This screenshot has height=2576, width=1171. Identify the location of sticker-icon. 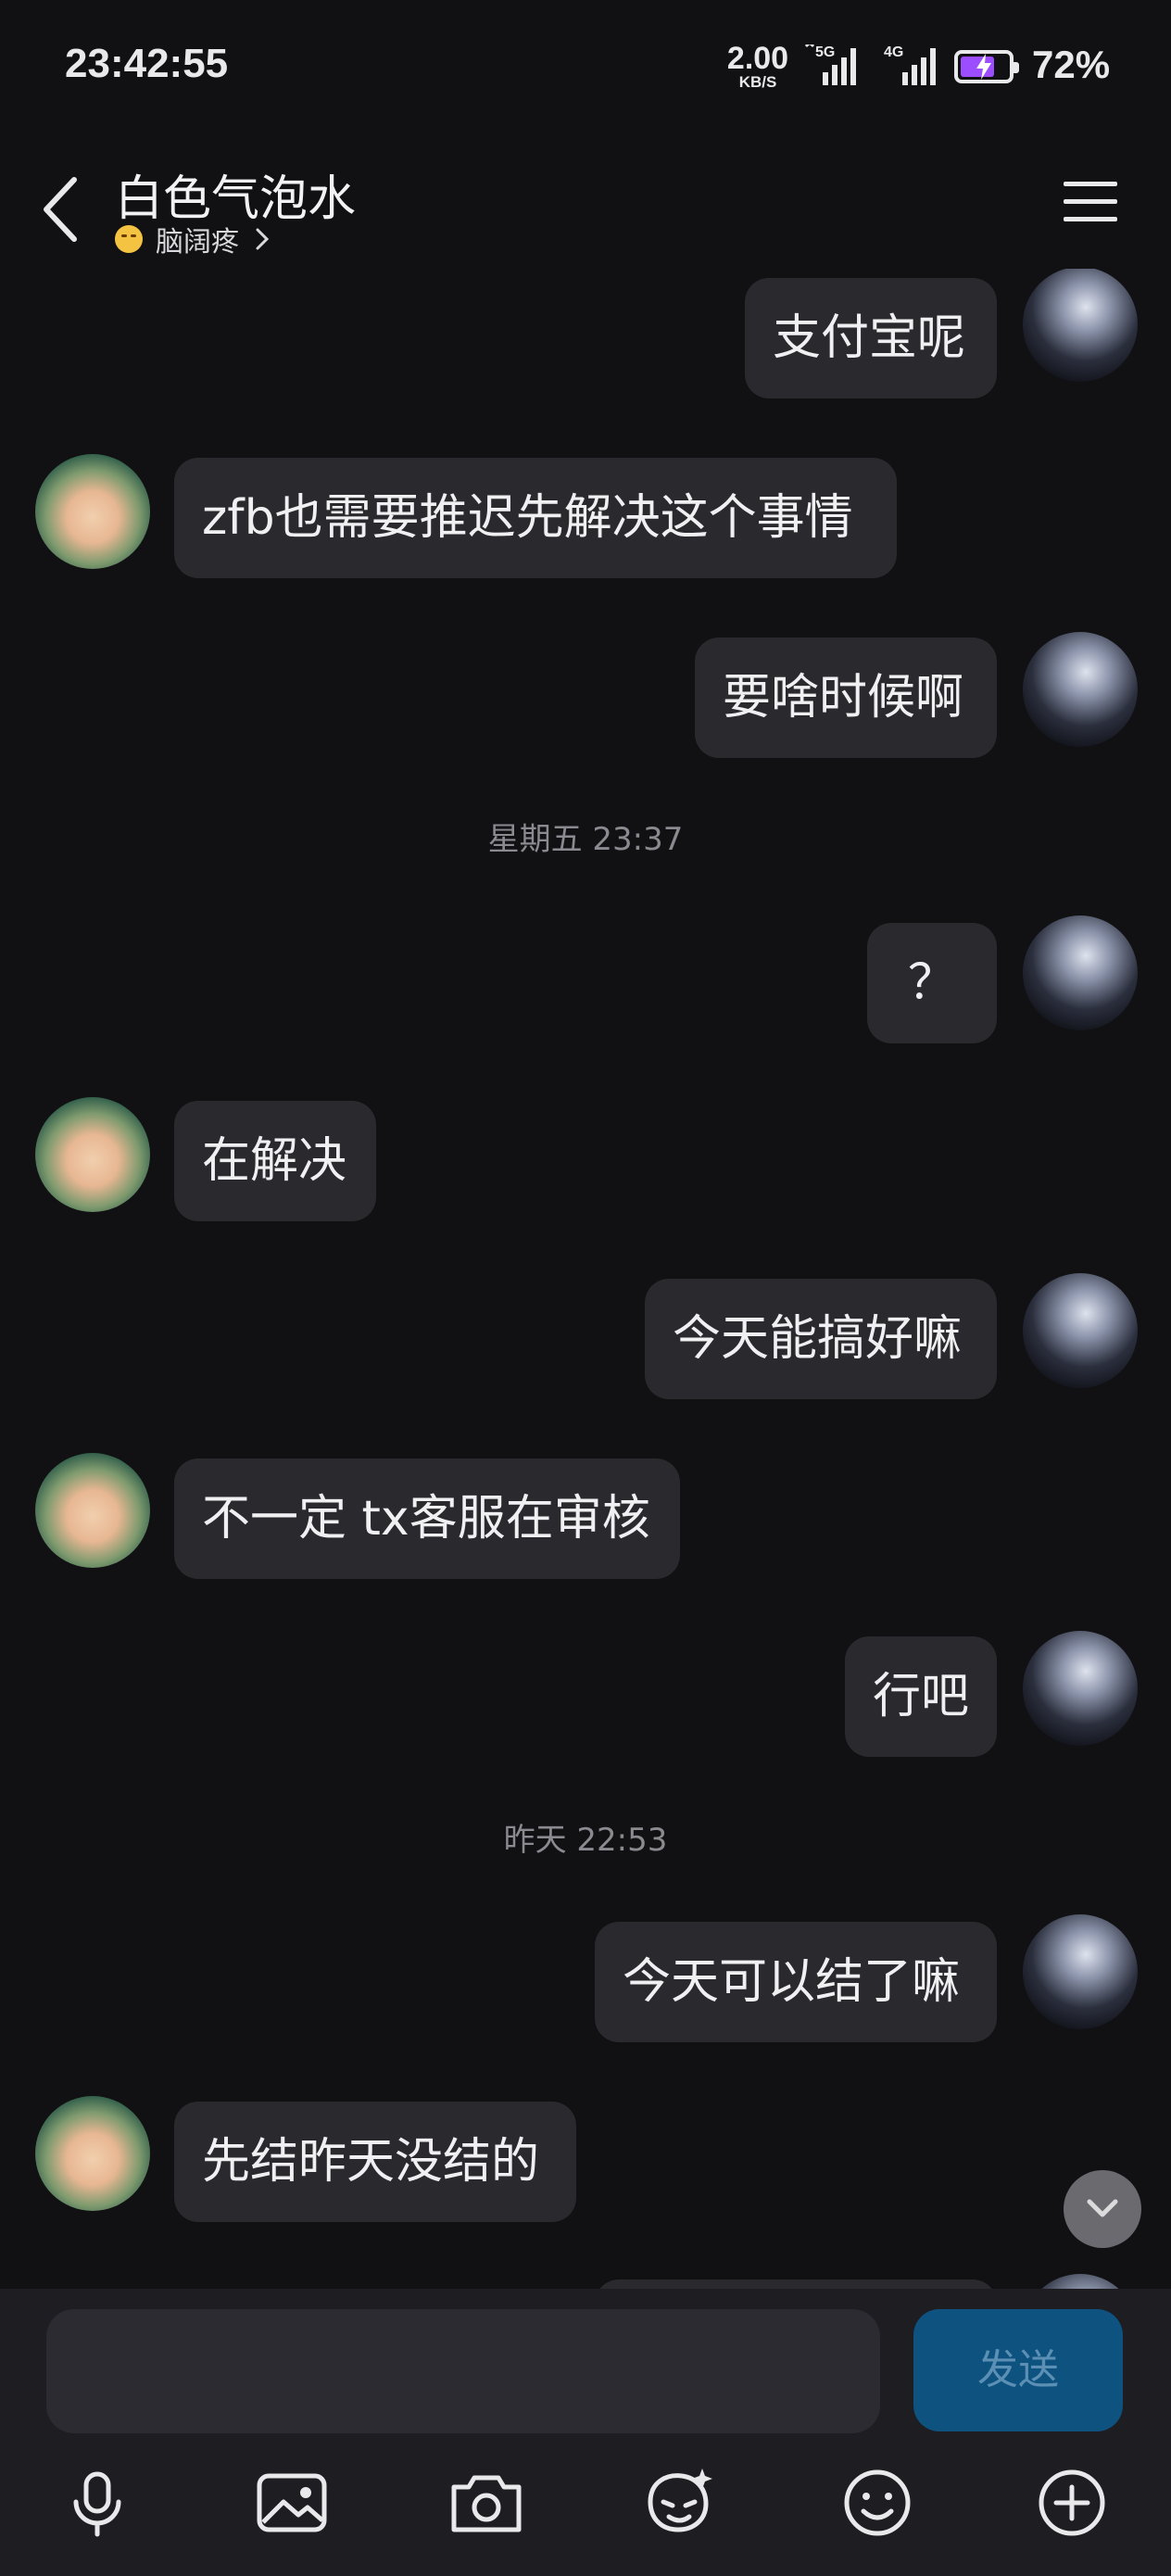
(679, 2502).